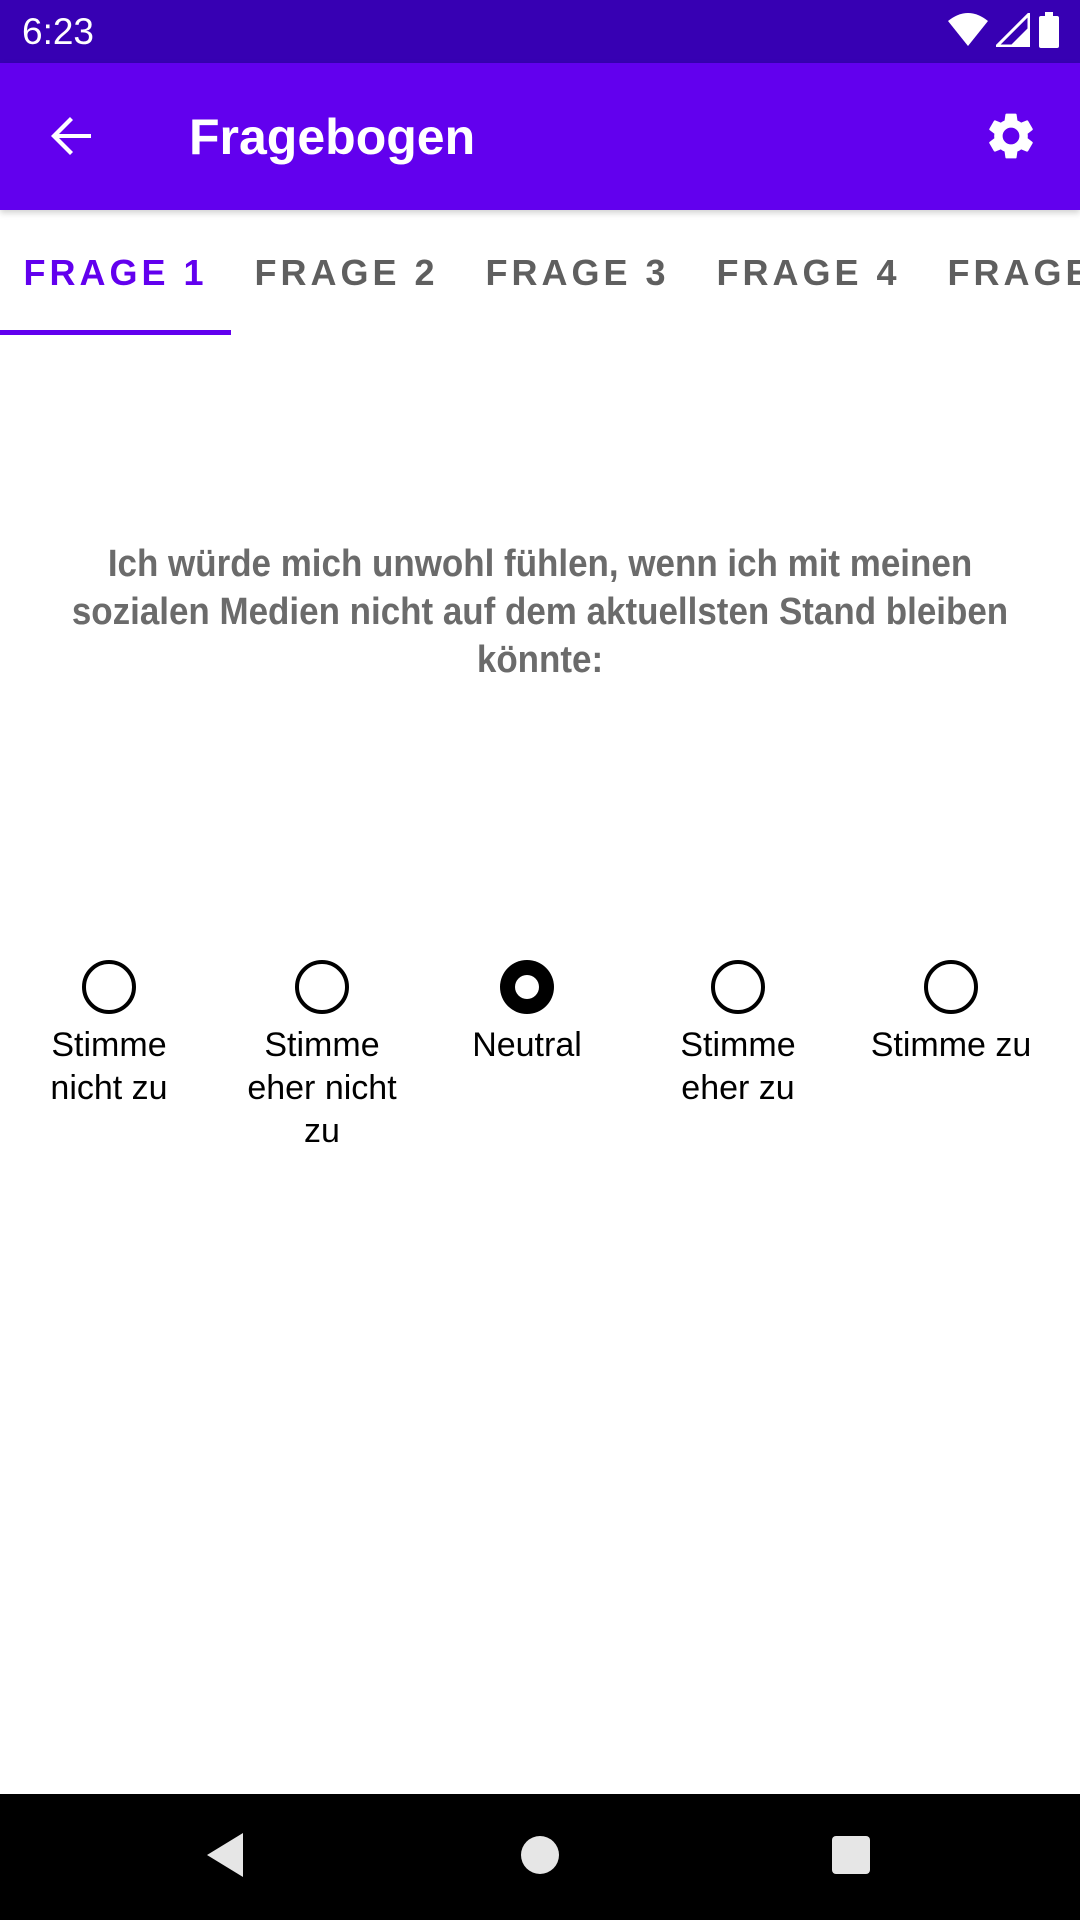 The height and width of the screenshot is (1920, 1080). I want to click on tab-bar: FRAGE 1 FRAGE 2 FRAGE 3 FRAGE 4 FRAGE 5, so click(540, 273).